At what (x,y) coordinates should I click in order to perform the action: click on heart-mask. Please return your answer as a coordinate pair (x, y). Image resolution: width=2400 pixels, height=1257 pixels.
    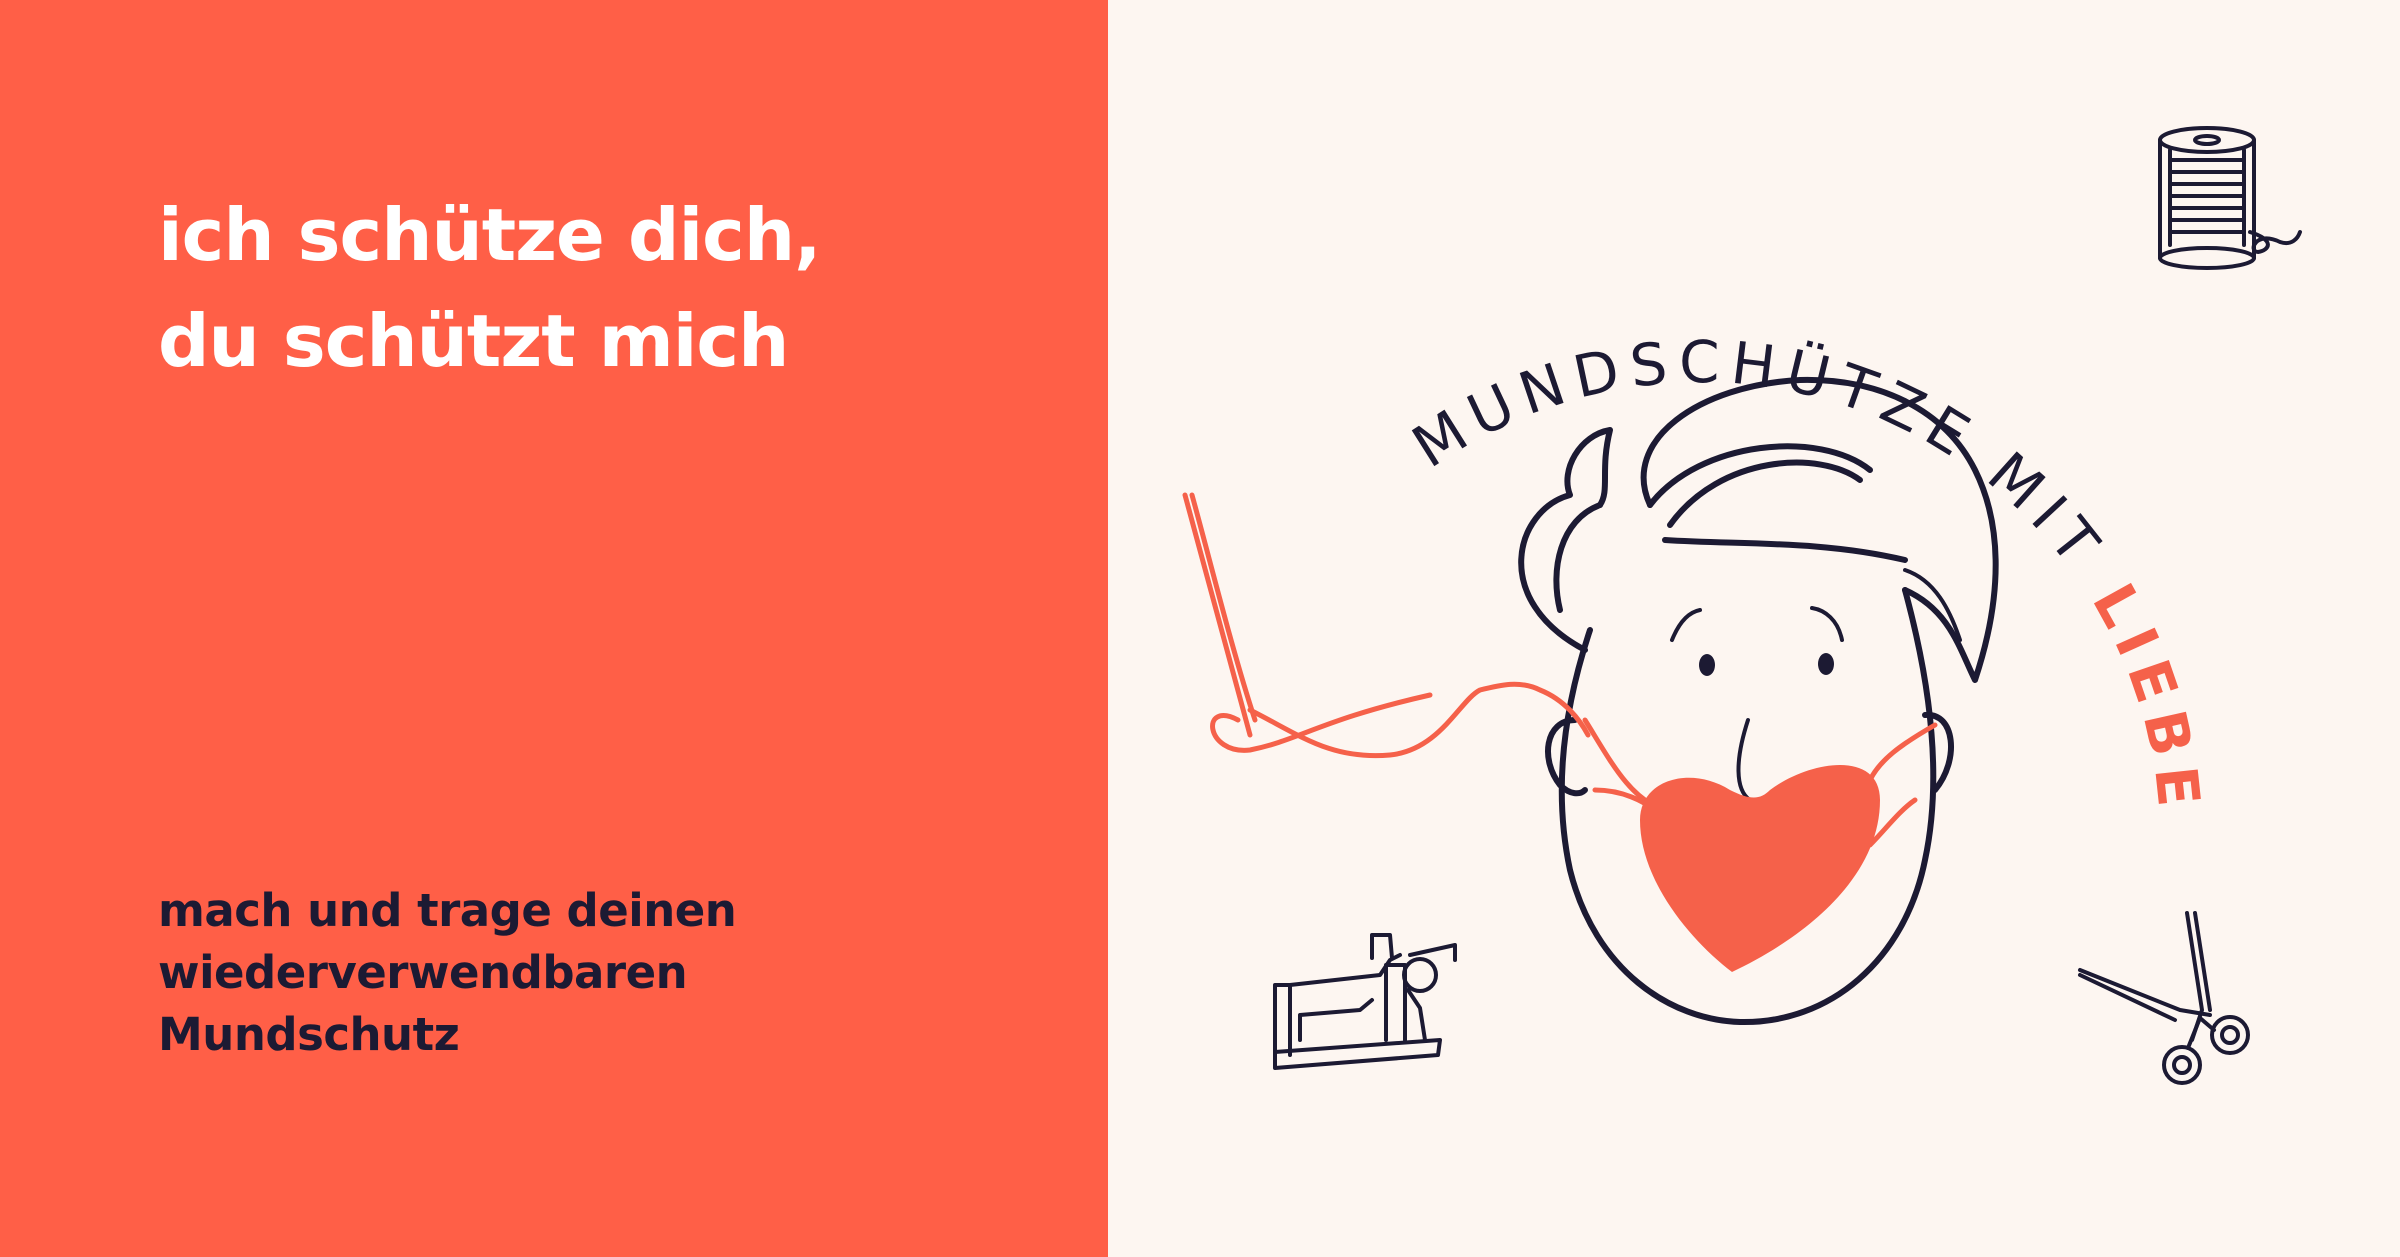
    Looking at the image, I should click on (1760, 844).